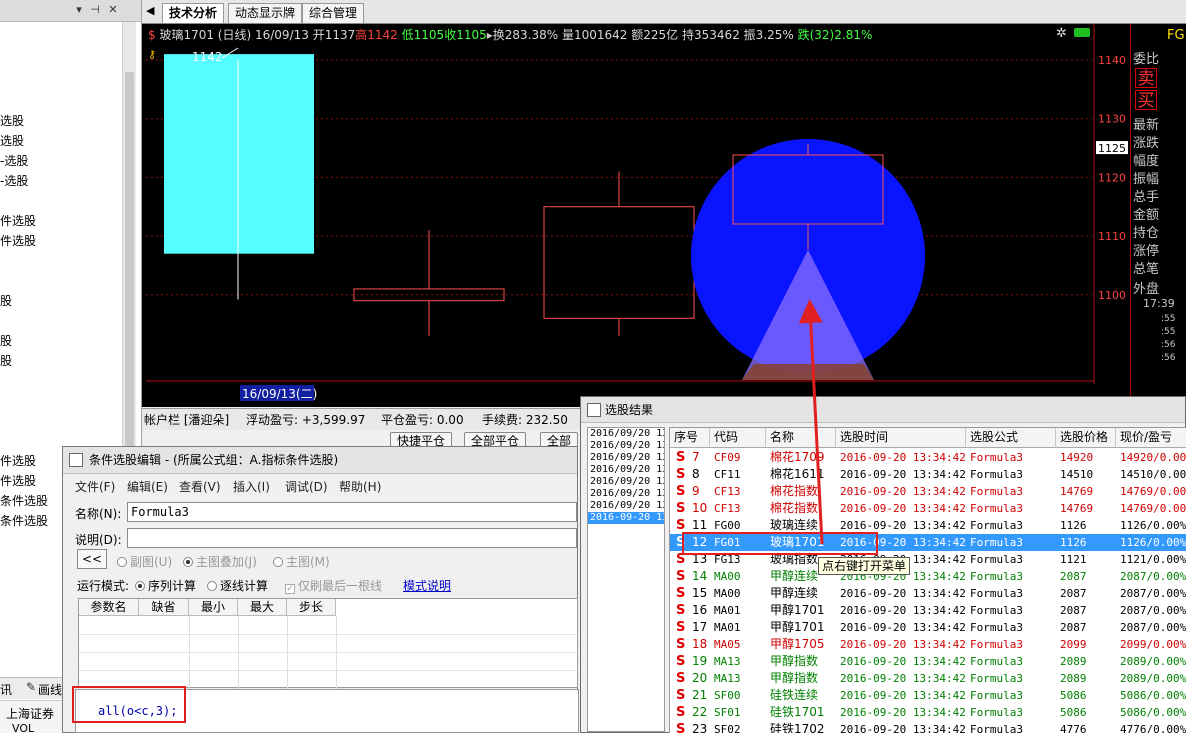 This screenshot has width=1186, height=733. Describe the element at coordinates (113, 10) in the screenshot. I see `close-icon: ✕` at that location.